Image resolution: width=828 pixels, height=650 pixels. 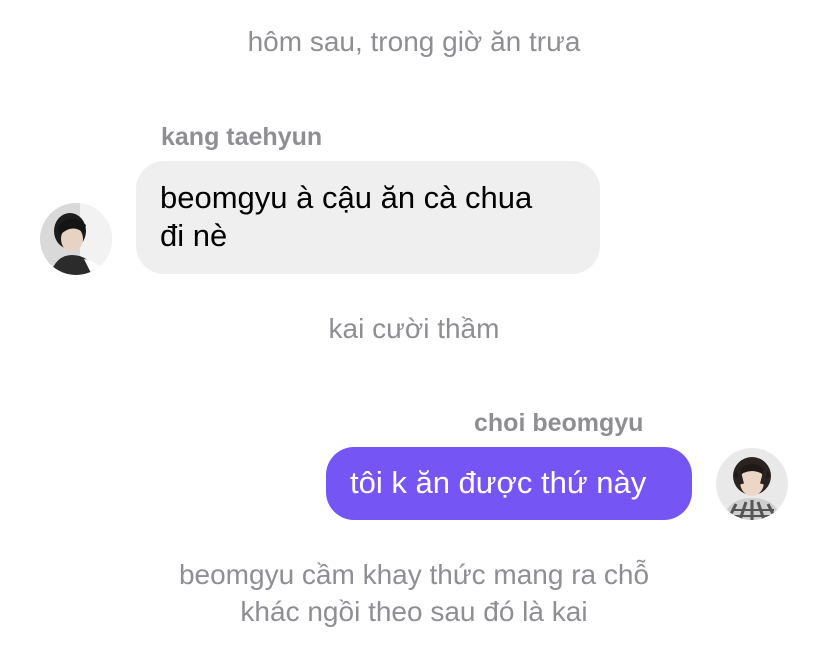 I want to click on message-bubble-incoming: beomgyu à cậu ăn cà chua đi nè, so click(x=368, y=217).